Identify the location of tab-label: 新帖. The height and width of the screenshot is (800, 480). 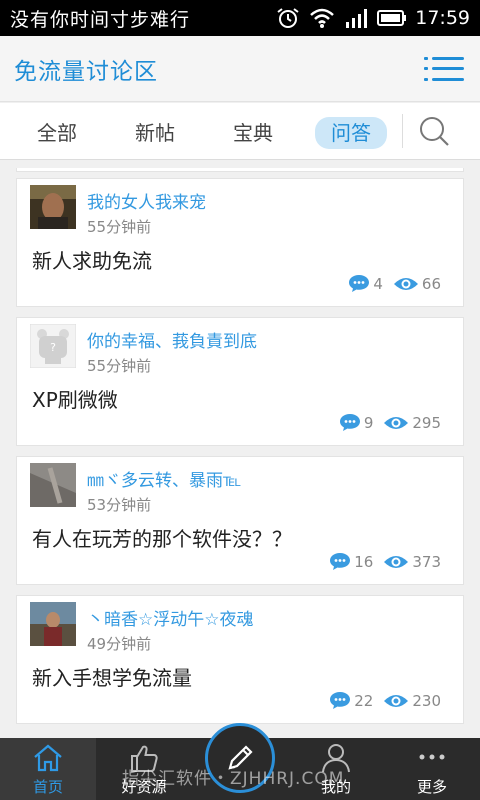
(155, 132).